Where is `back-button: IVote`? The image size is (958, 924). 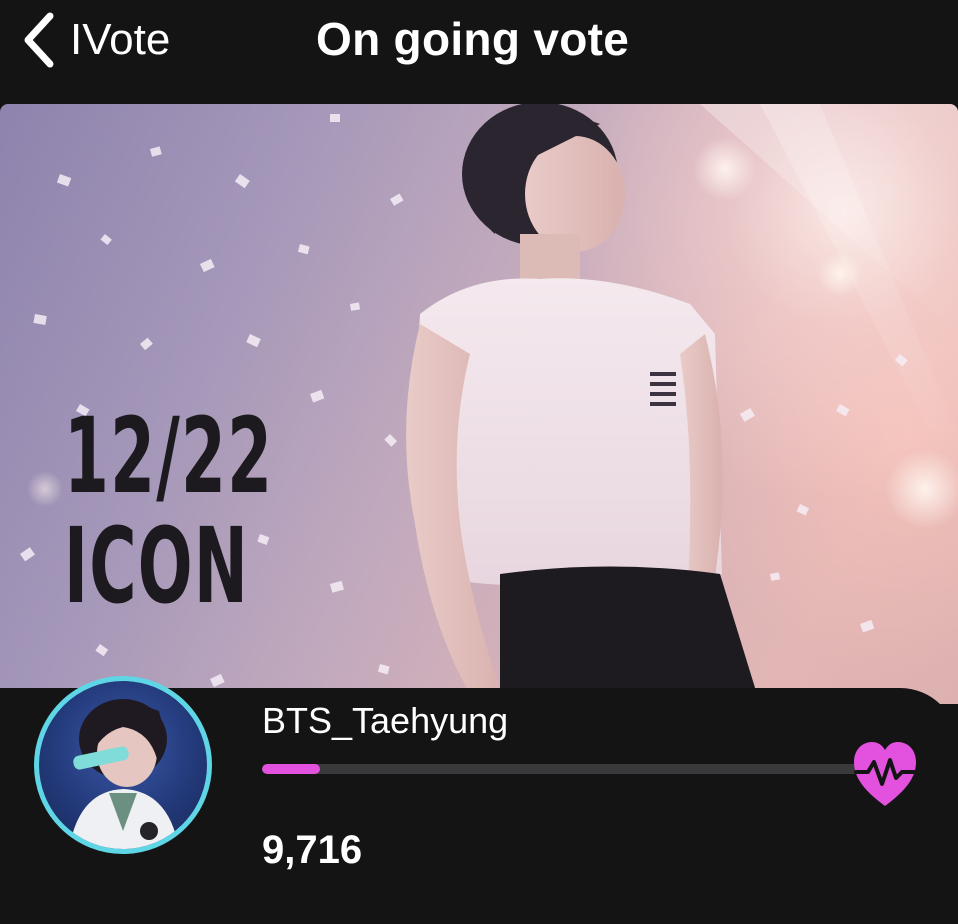
back-button: IVote is located at coordinates (95, 40).